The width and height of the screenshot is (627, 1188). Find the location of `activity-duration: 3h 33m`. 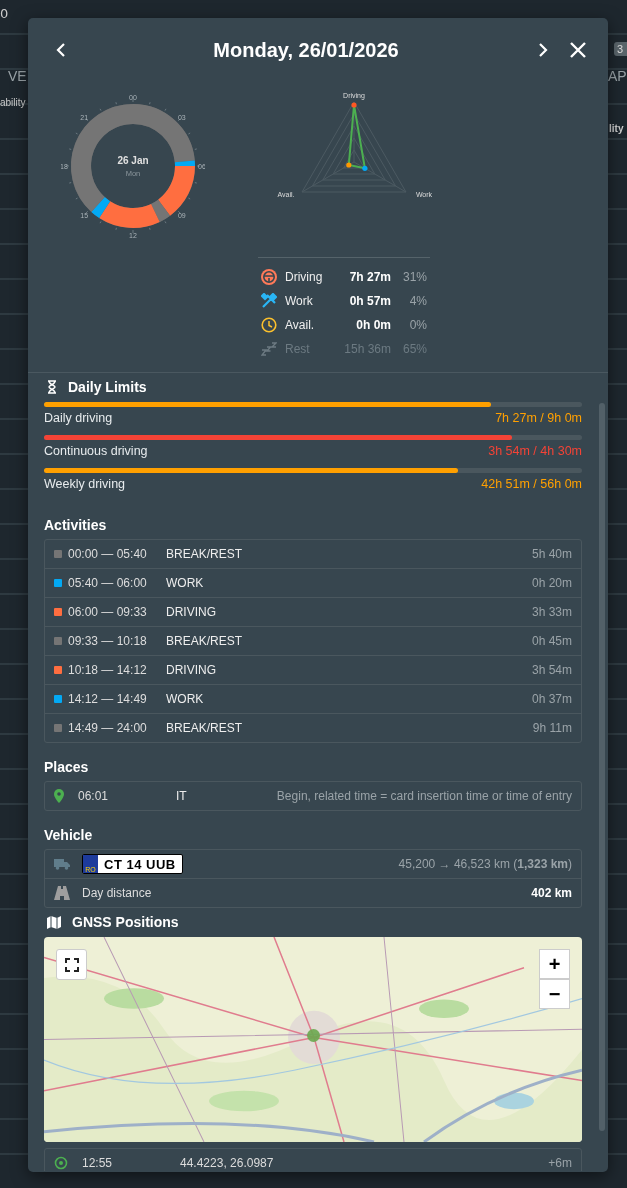

activity-duration: 3h 33m is located at coordinates (551, 612).